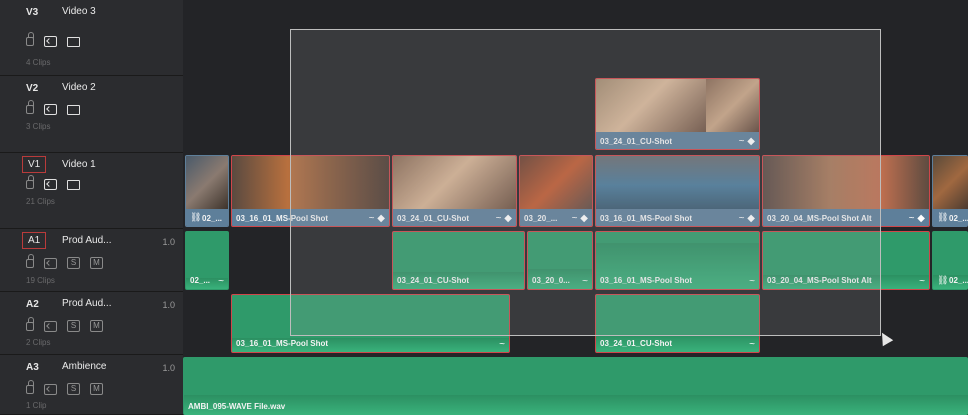  I want to click on clip-count: 4 Clips, so click(38, 62).